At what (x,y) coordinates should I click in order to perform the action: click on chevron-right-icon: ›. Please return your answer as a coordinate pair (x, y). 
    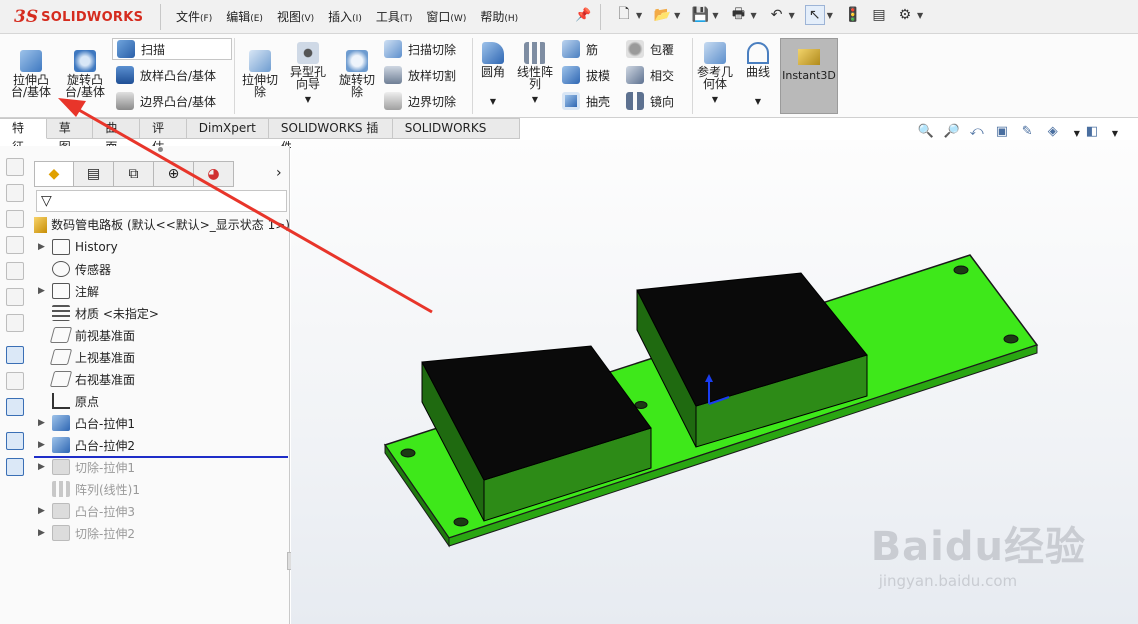
    Looking at the image, I should click on (279, 173).